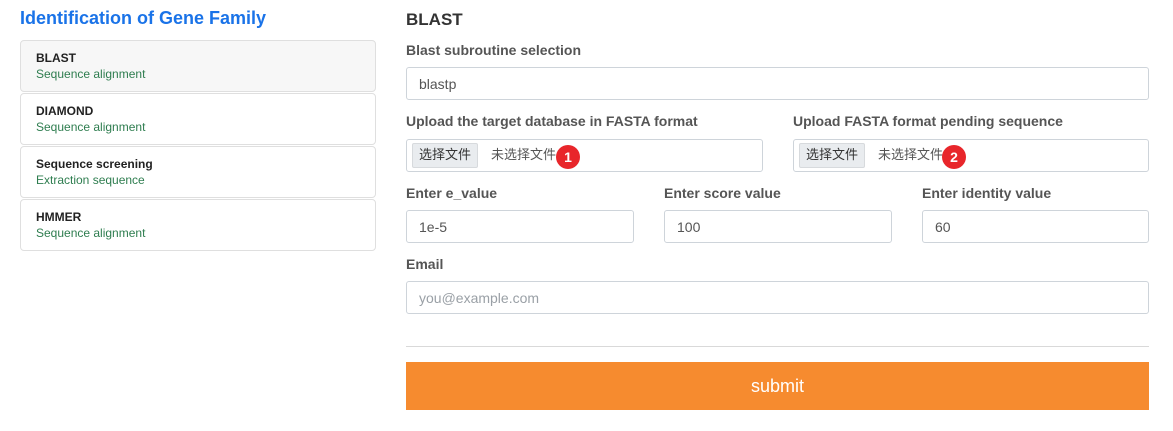 The height and width of the screenshot is (431, 1173). I want to click on annotation-badge: 1, so click(568, 157).